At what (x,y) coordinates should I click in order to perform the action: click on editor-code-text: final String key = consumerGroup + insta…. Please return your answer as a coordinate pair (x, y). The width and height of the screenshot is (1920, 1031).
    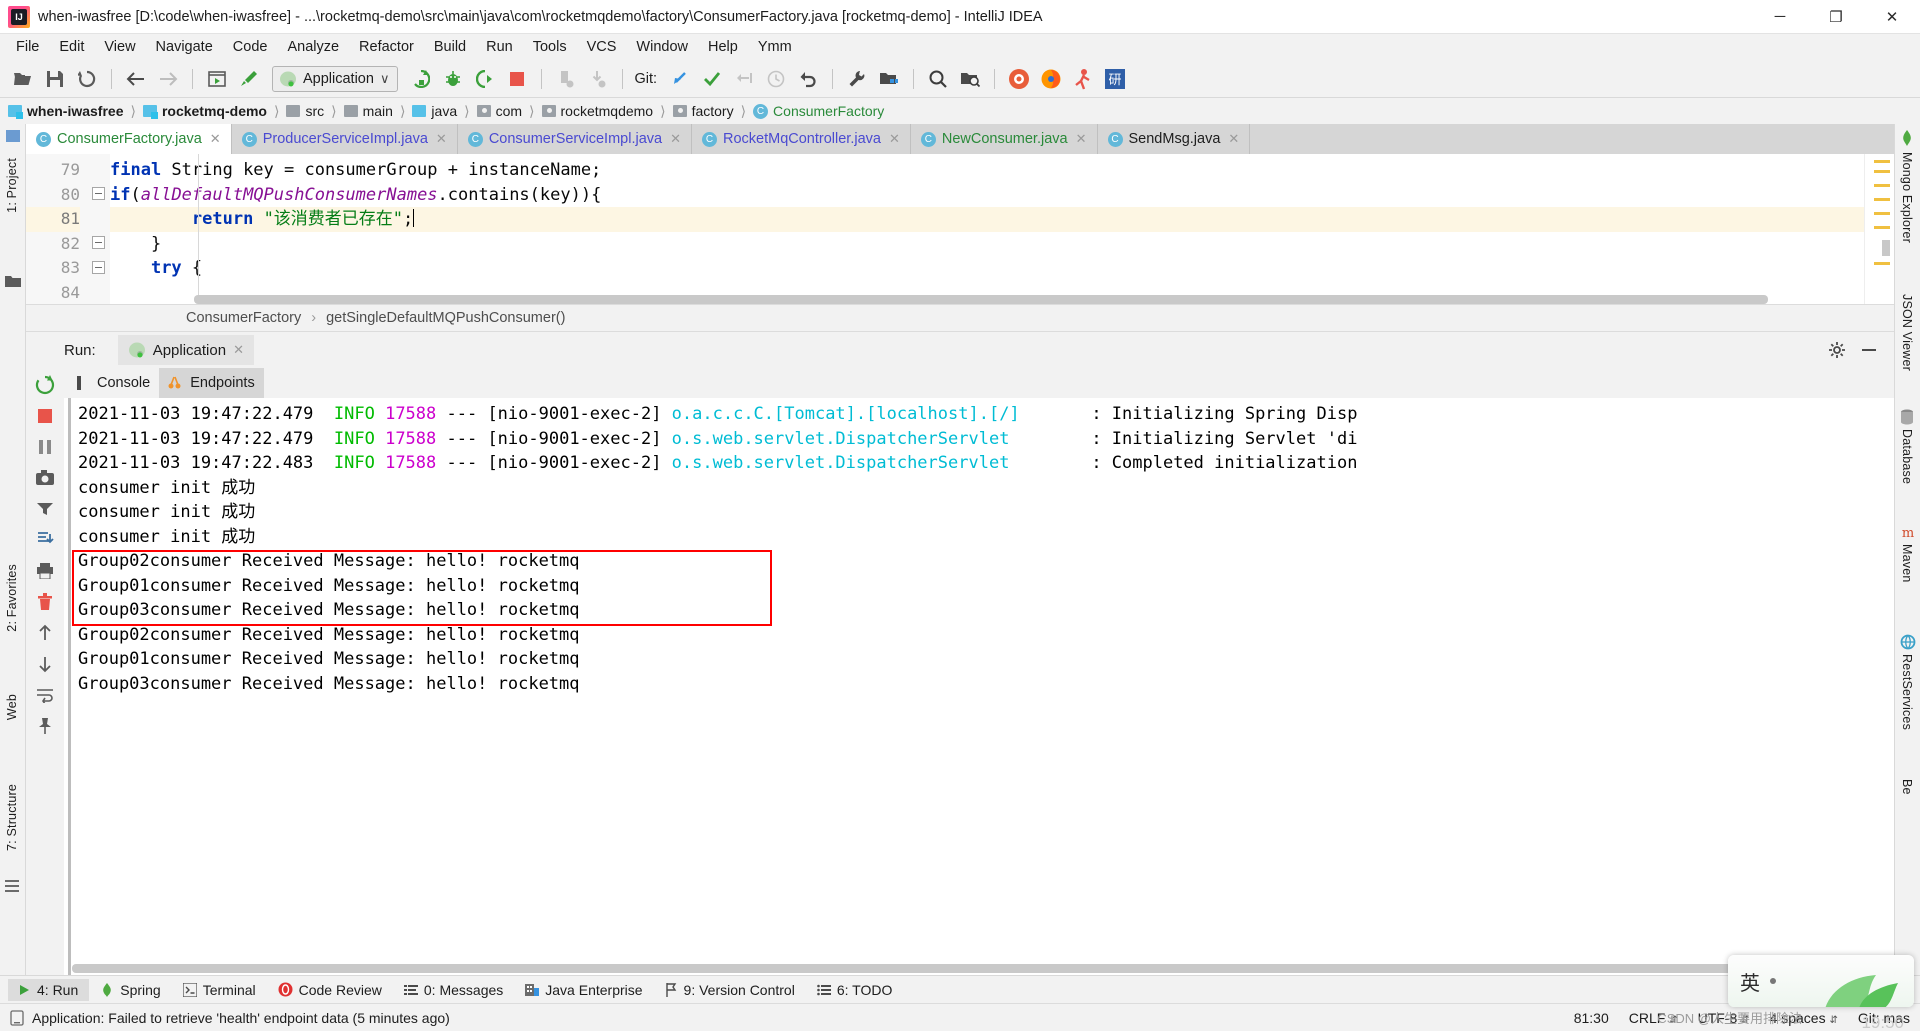
    Looking at the image, I should click on (987, 229).